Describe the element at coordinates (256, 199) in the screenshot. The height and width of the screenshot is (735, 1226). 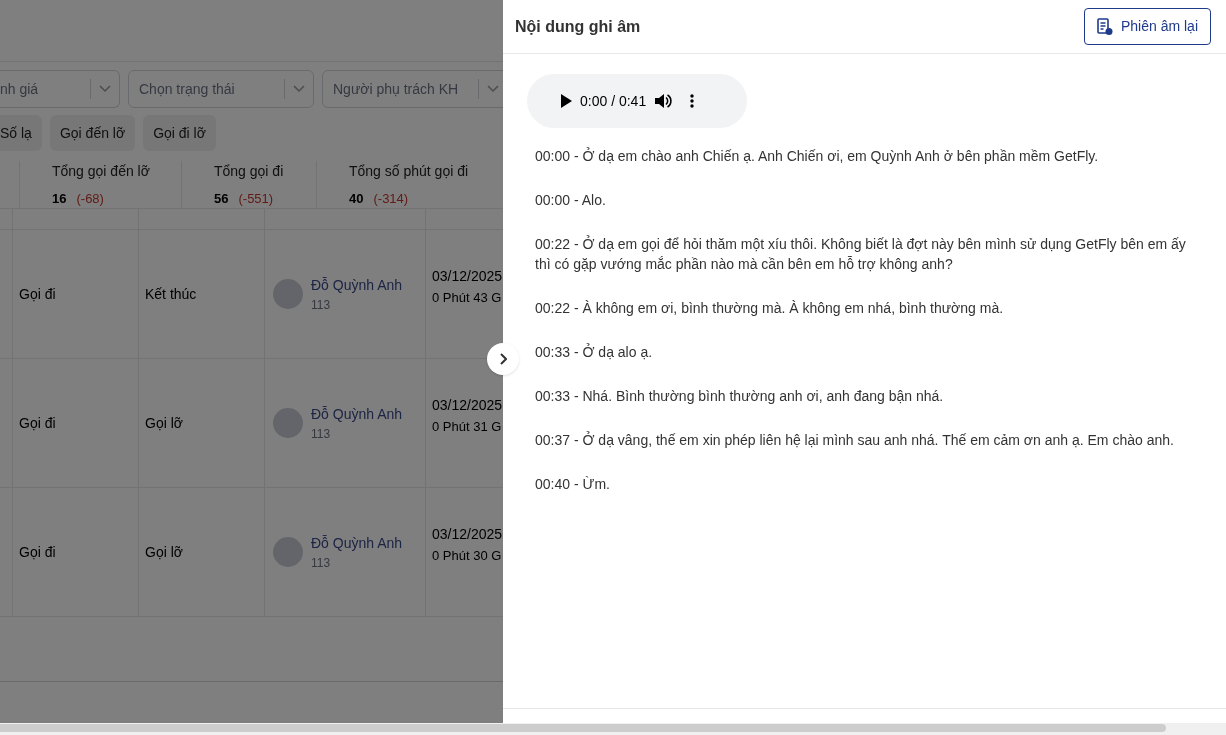
I see `stat-change: (-551)` at that location.